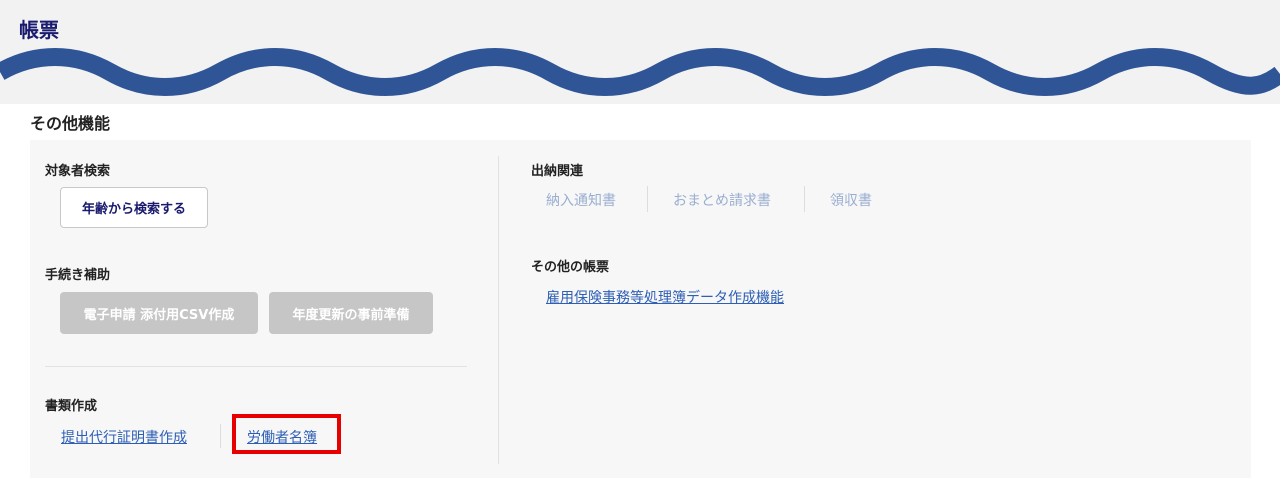 The height and width of the screenshot is (489, 1280). What do you see at coordinates (134, 207) in the screenshot?
I see `age-search-button: 年齢から検索する` at bounding box center [134, 207].